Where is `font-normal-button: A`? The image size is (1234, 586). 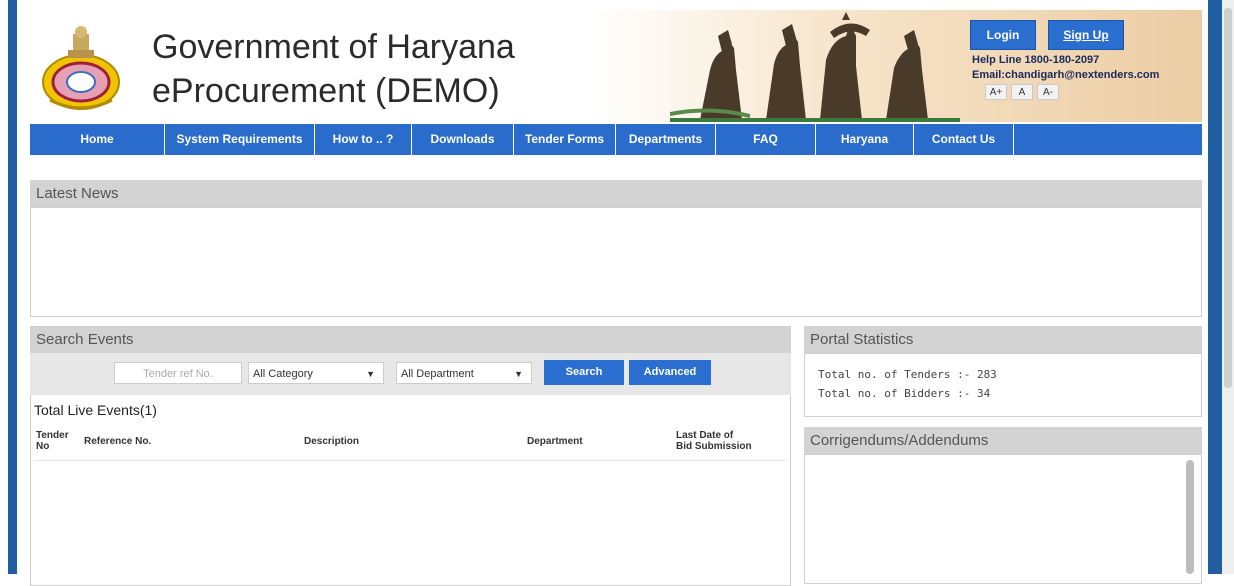 font-normal-button: A is located at coordinates (1022, 92).